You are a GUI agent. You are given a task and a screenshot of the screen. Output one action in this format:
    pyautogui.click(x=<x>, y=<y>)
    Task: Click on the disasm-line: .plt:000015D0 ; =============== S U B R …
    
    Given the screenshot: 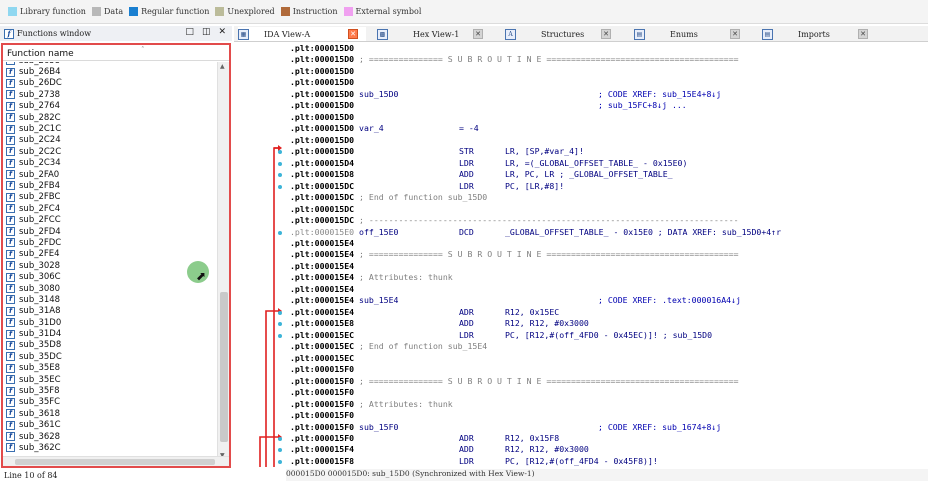 What is the action you would take?
    pyautogui.click(x=609, y=60)
    